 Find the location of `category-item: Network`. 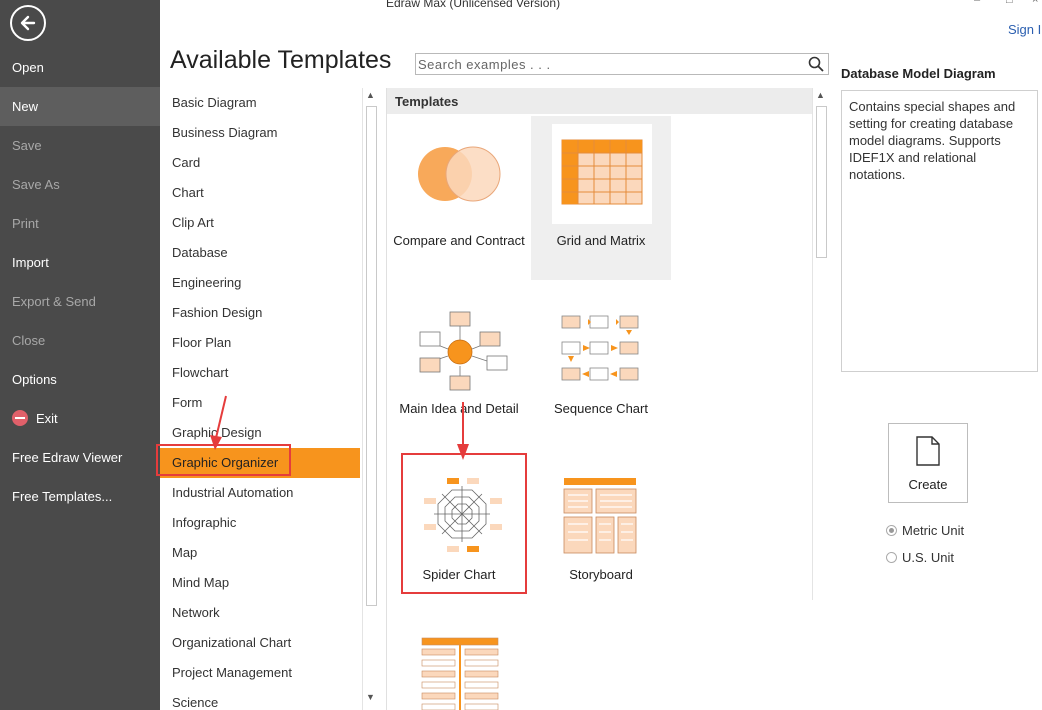

category-item: Network is located at coordinates (260, 613).